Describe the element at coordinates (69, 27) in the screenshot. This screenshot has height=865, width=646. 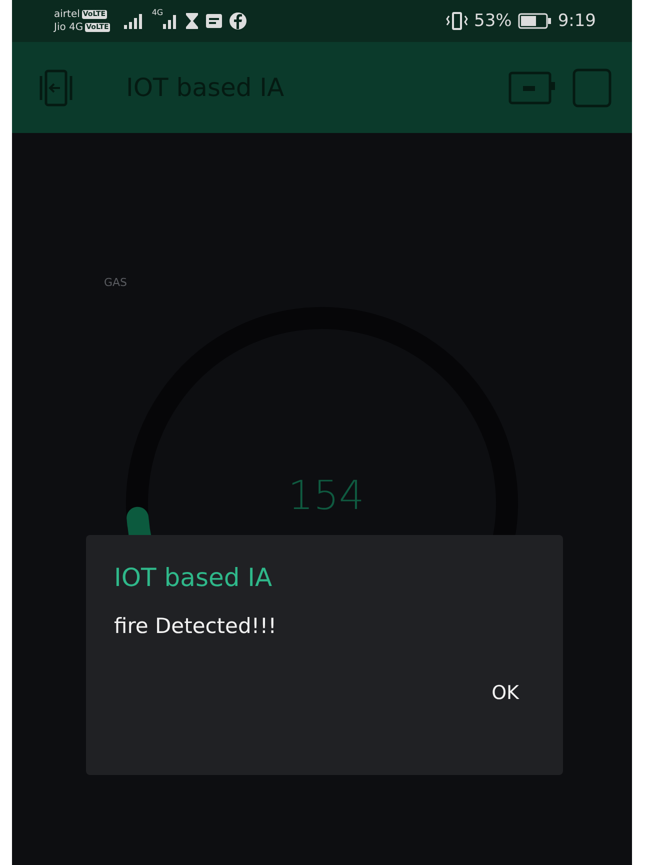
I see `carrier-name: Jio 4G` at that location.